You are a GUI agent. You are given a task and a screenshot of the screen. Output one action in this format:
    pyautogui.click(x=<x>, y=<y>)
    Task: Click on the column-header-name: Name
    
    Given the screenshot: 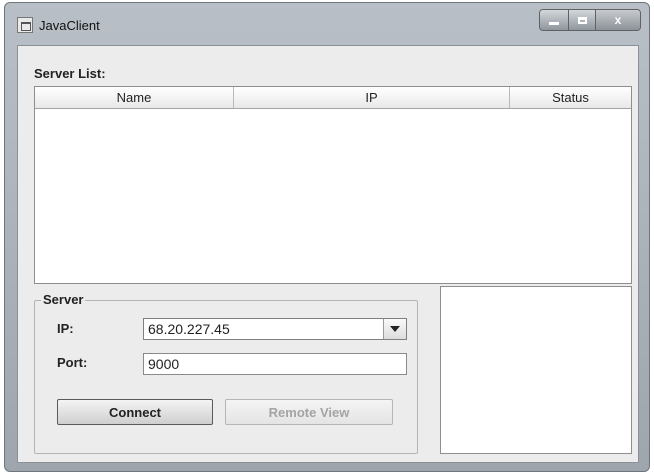 What is the action you would take?
    pyautogui.click(x=134, y=97)
    